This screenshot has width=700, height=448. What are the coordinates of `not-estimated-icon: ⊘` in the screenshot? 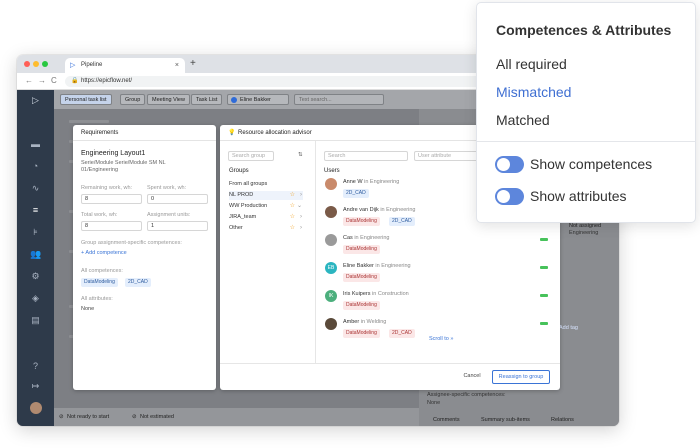 It's located at (134, 417).